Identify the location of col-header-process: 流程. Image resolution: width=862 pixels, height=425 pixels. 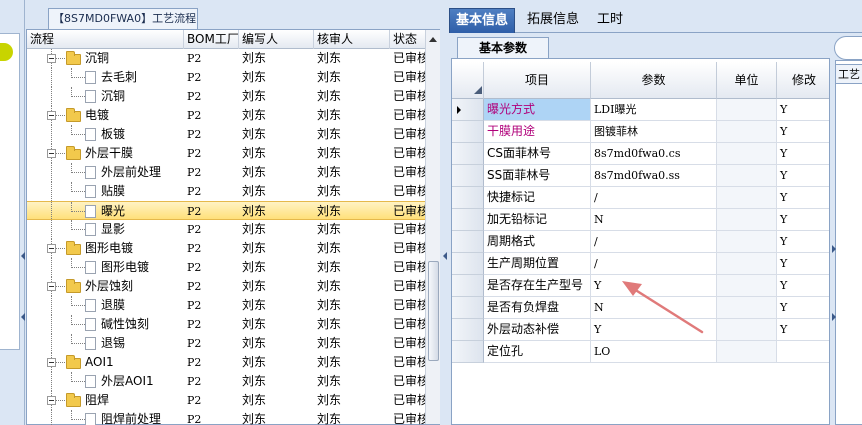
(105, 39).